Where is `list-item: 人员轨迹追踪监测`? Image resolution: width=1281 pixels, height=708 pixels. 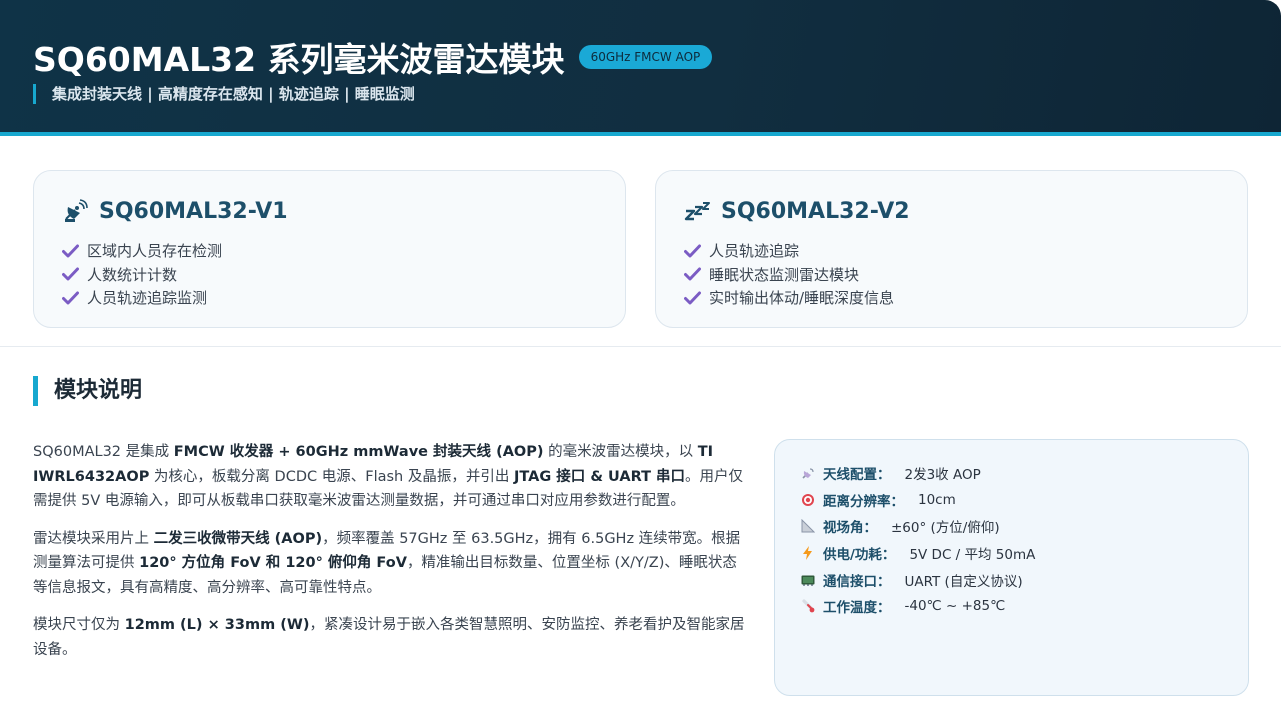 list-item: 人员轨迹追踪监测 is located at coordinates (142, 298).